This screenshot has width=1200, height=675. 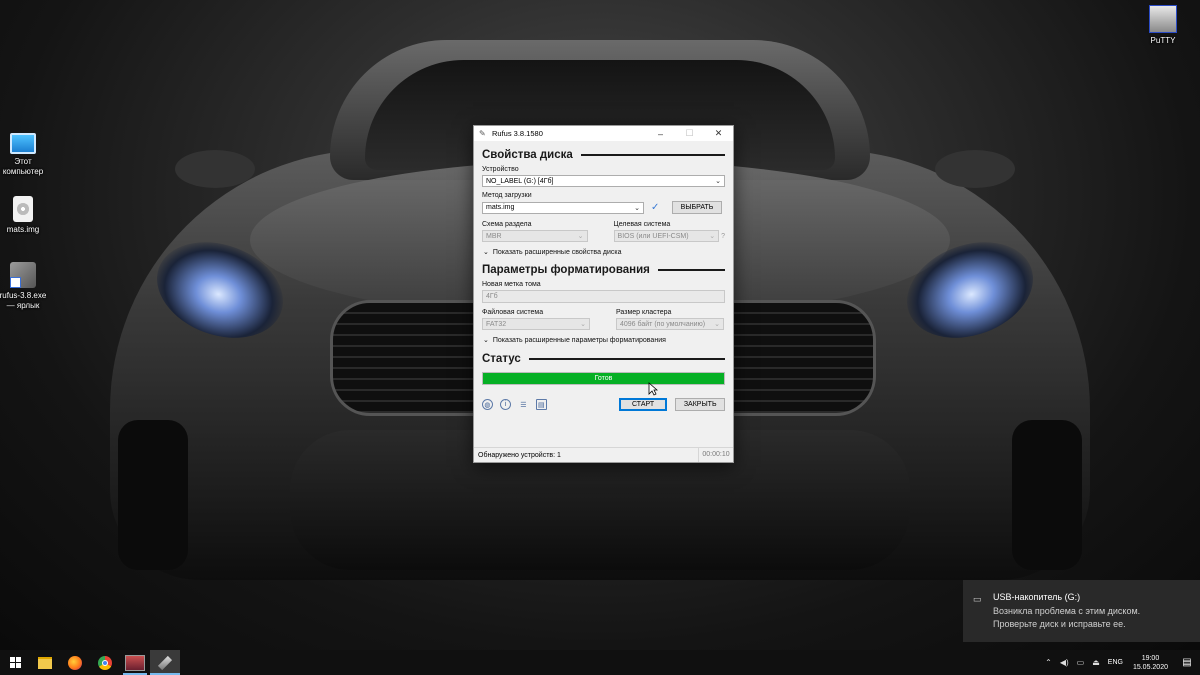 I want to click on elapsed-time: 00:00:10, so click(x=715, y=455).